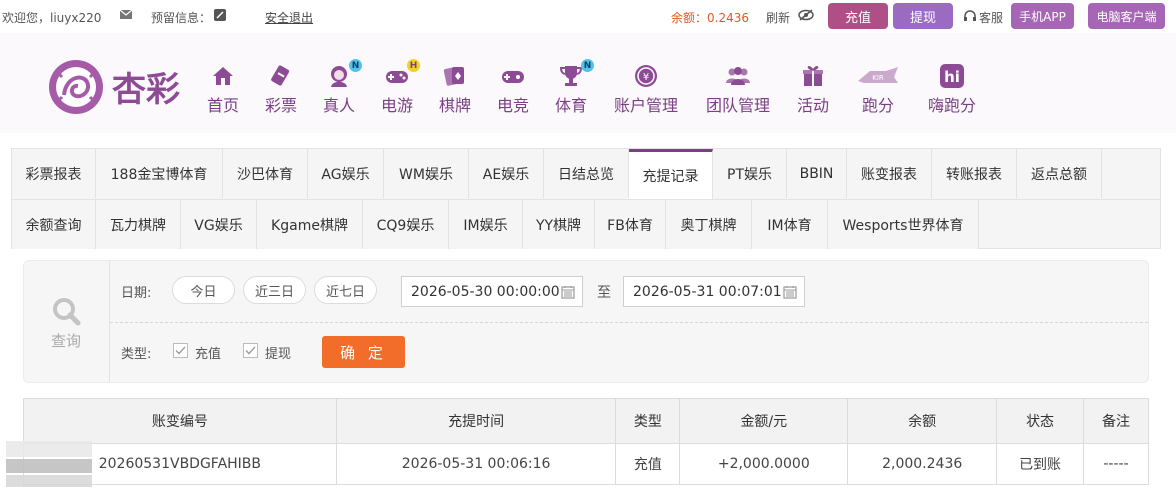  I want to click on tab-transfer-report: 转账报表, so click(974, 173).